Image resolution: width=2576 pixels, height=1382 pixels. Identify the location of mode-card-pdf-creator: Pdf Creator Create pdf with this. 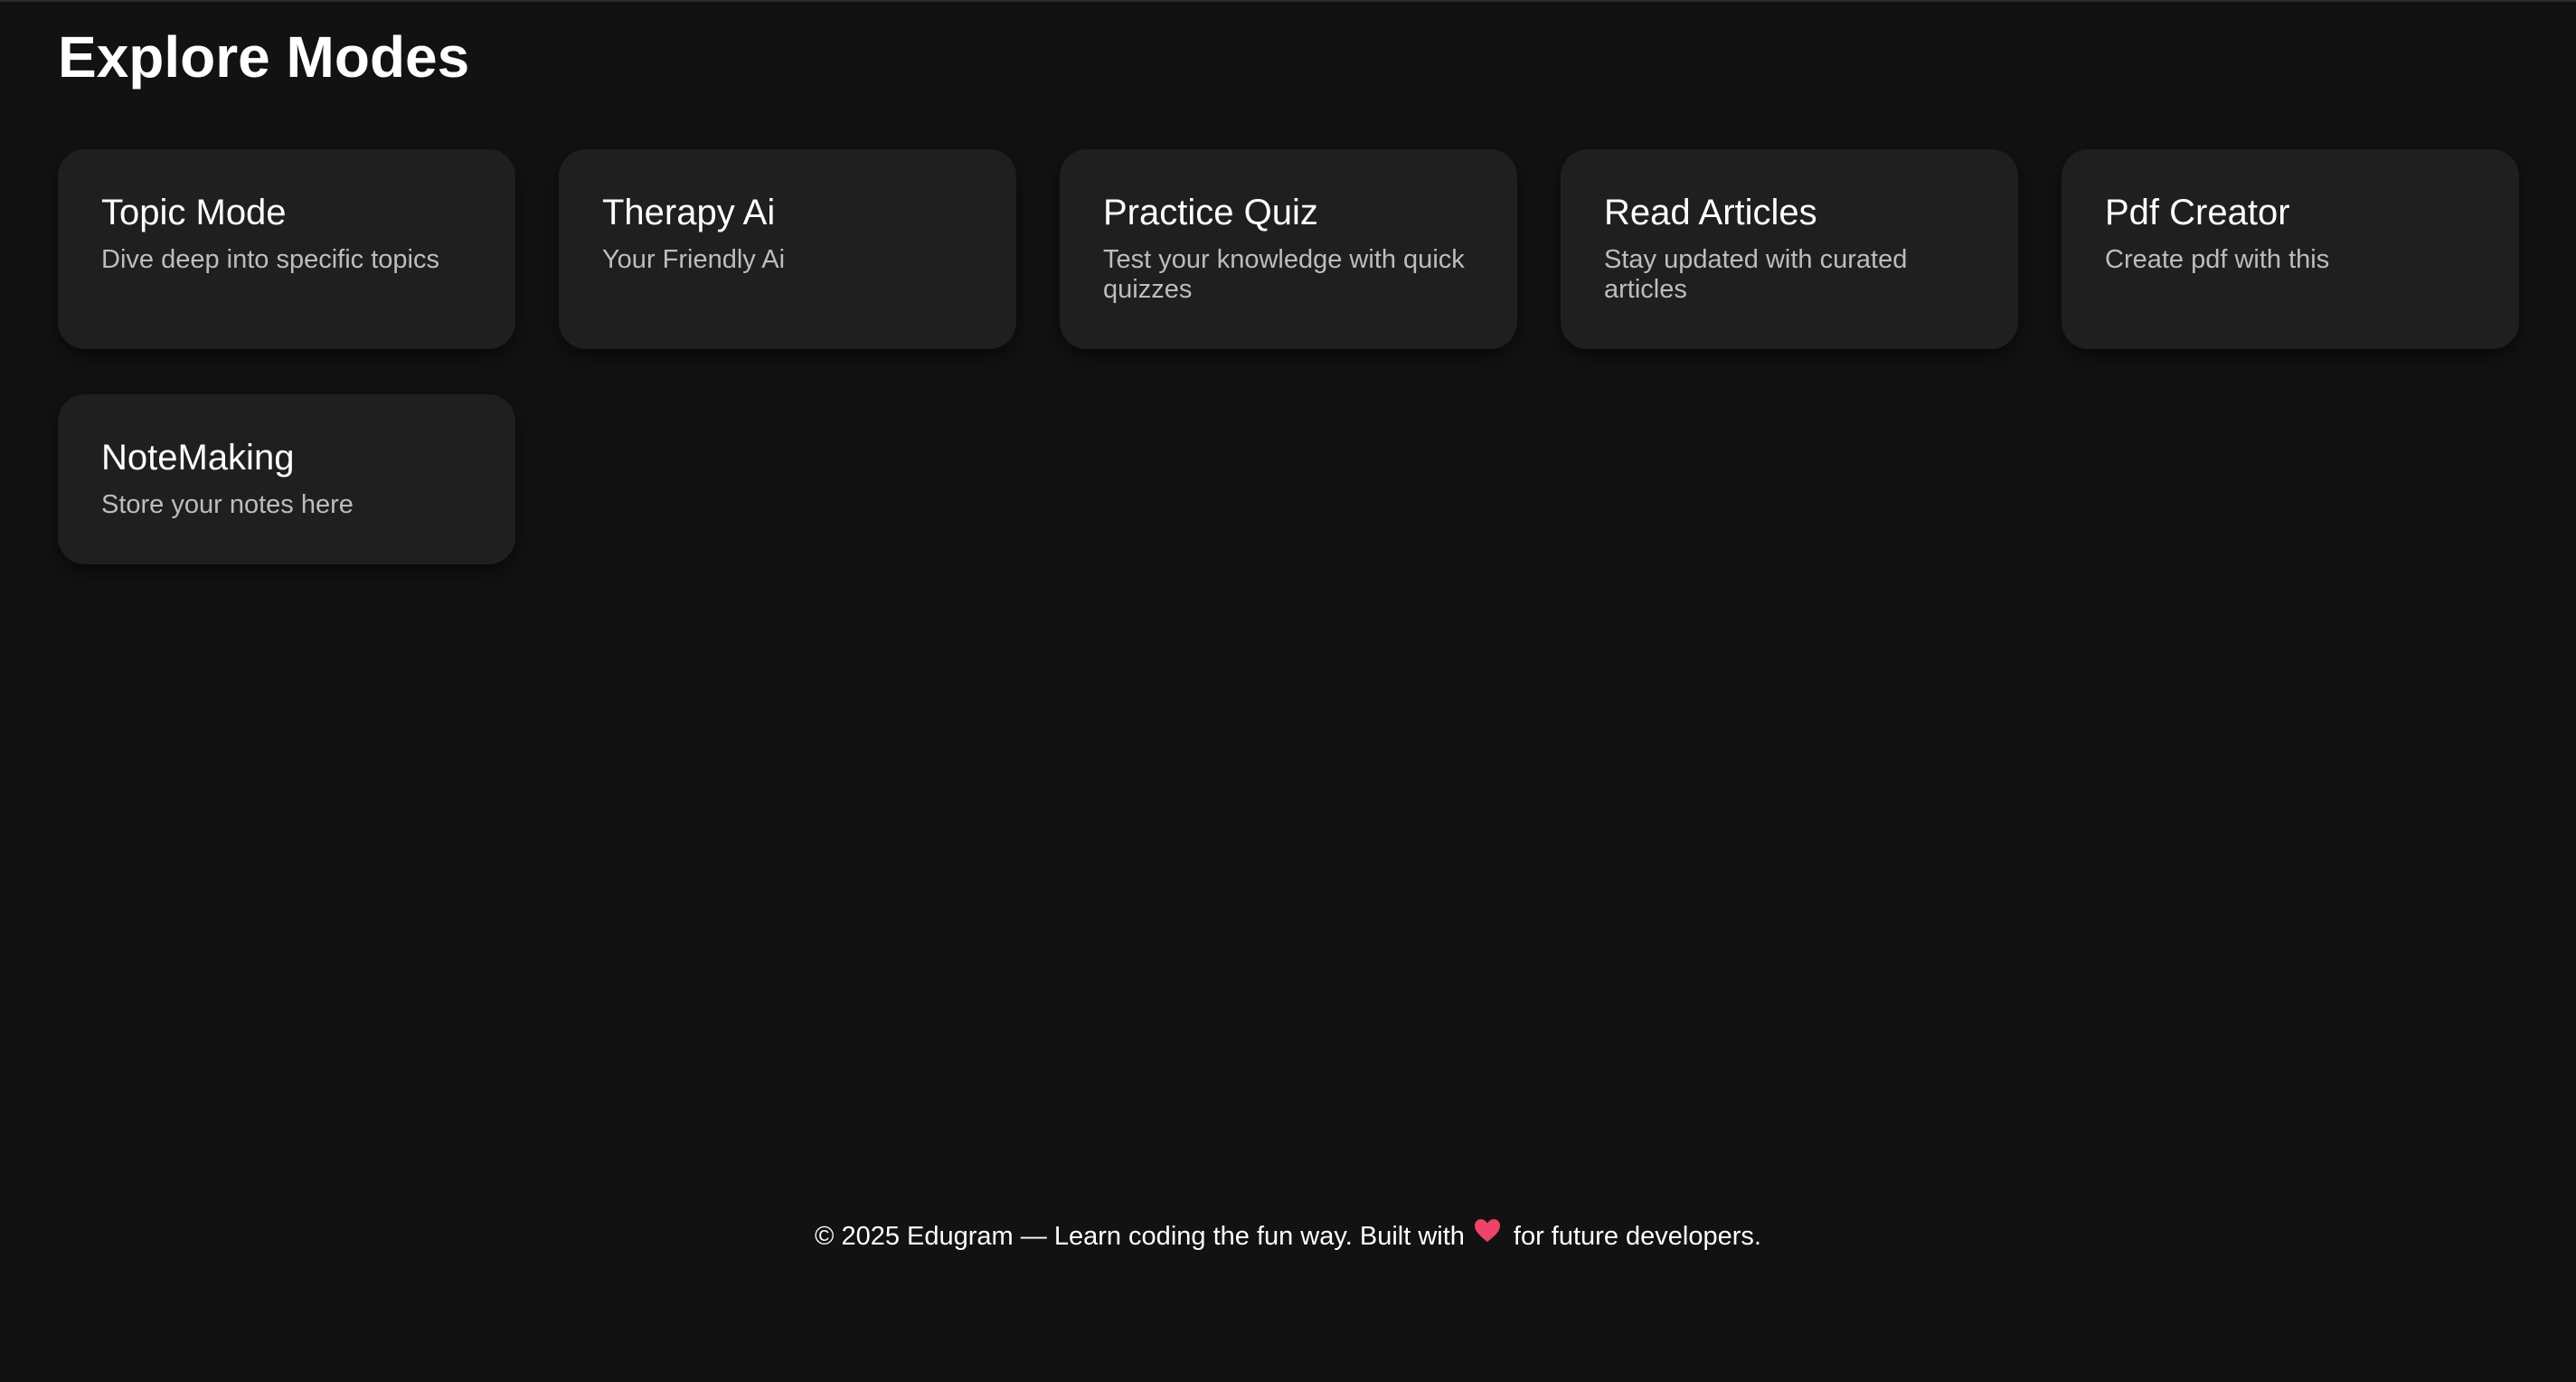
(2290, 249).